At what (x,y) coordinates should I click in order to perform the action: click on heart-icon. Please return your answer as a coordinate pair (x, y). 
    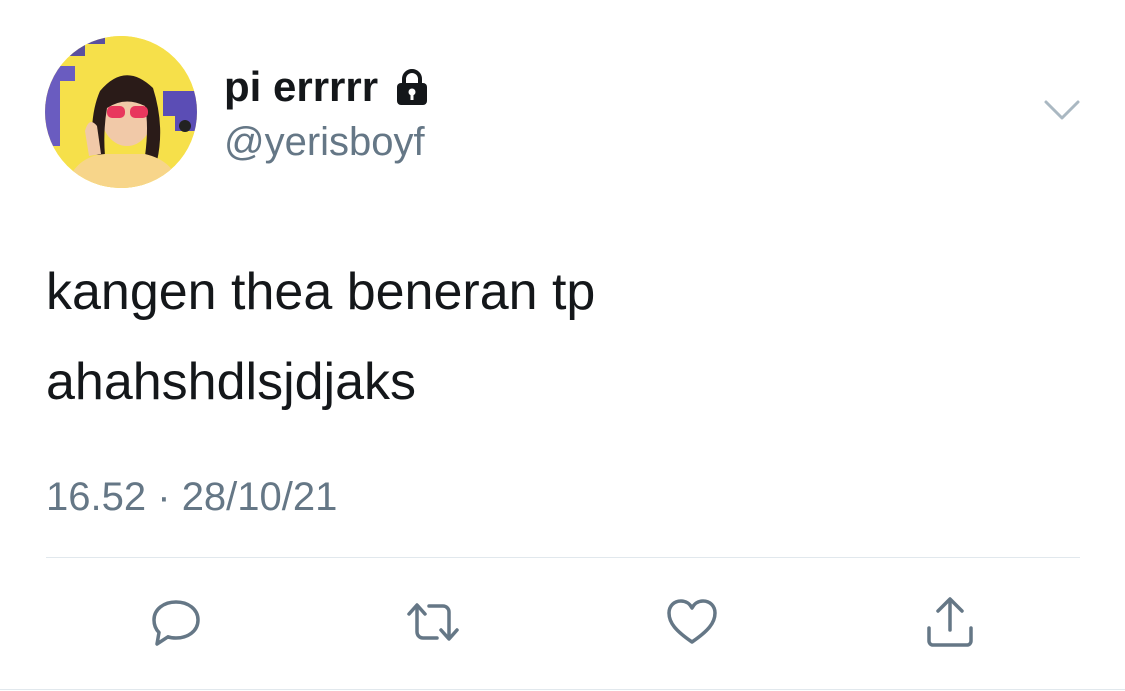
    Looking at the image, I should click on (692, 624).